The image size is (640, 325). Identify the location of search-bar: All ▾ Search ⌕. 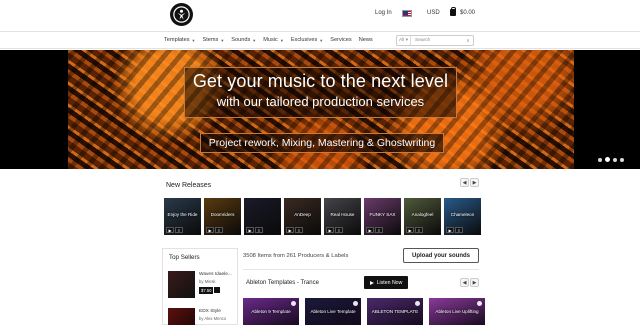
(435, 40).